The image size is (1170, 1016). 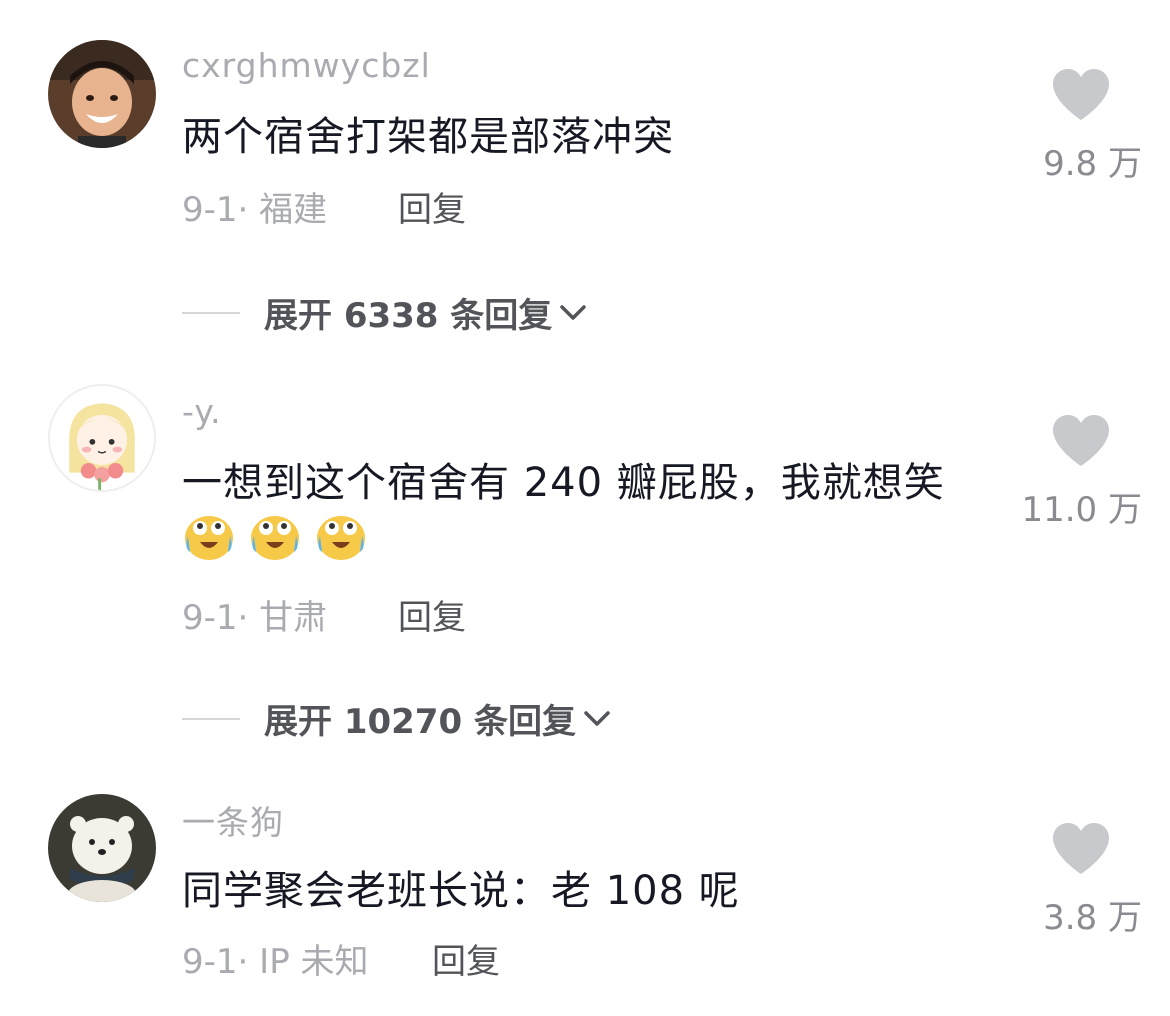 What do you see at coordinates (233, 820) in the screenshot?
I see `username: 一条狗` at bounding box center [233, 820].